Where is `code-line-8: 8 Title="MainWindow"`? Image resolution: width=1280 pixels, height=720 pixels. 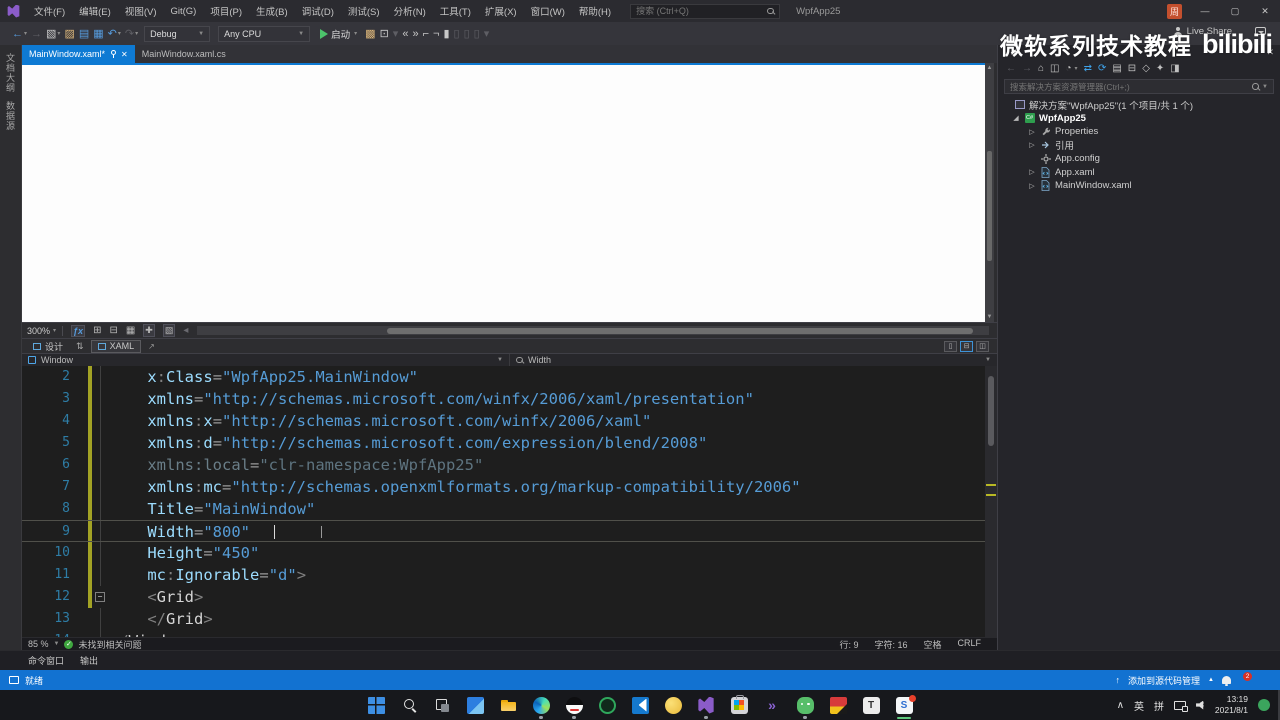
code-line-8: 8 Title="MainWindow" is located at coordinates (509, 509).